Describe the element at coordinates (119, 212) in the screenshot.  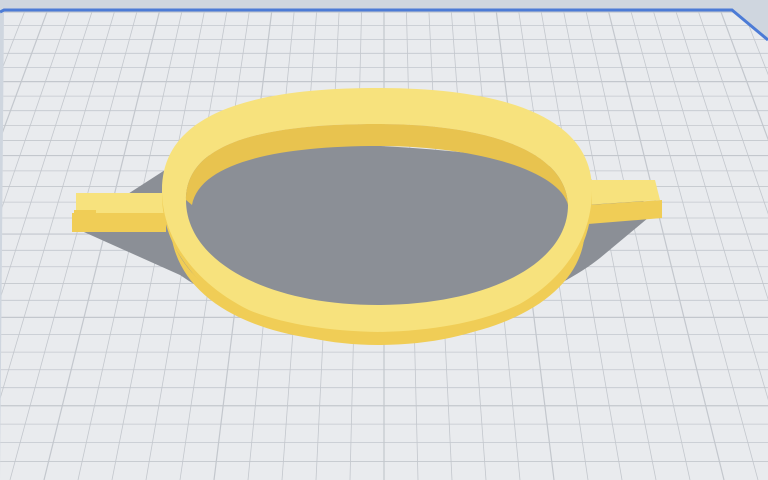
I see `model-left-tab` at that location.